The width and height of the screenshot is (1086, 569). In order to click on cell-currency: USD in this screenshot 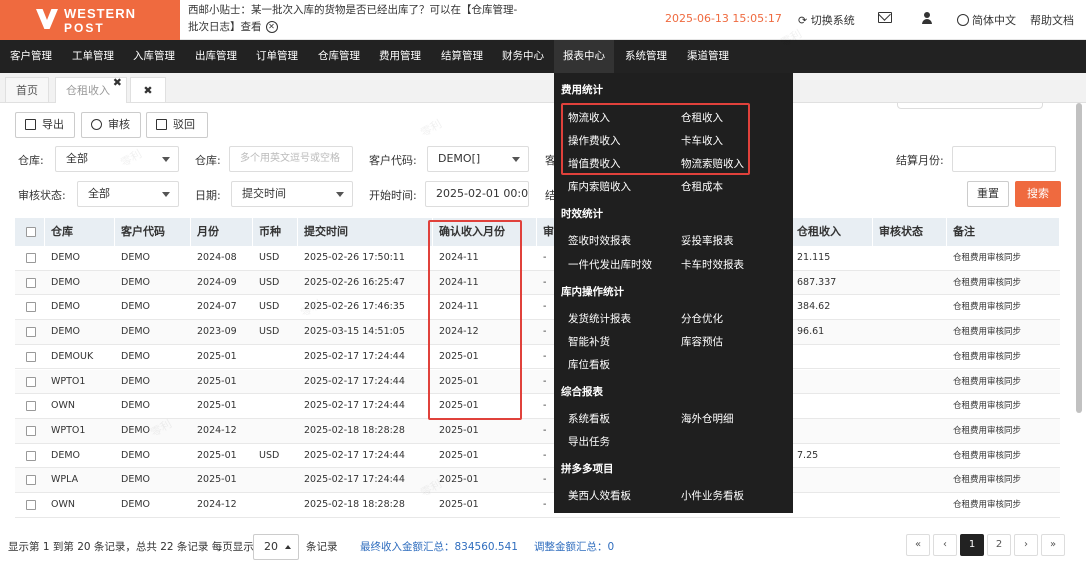, I will do `click(269, 282)`.